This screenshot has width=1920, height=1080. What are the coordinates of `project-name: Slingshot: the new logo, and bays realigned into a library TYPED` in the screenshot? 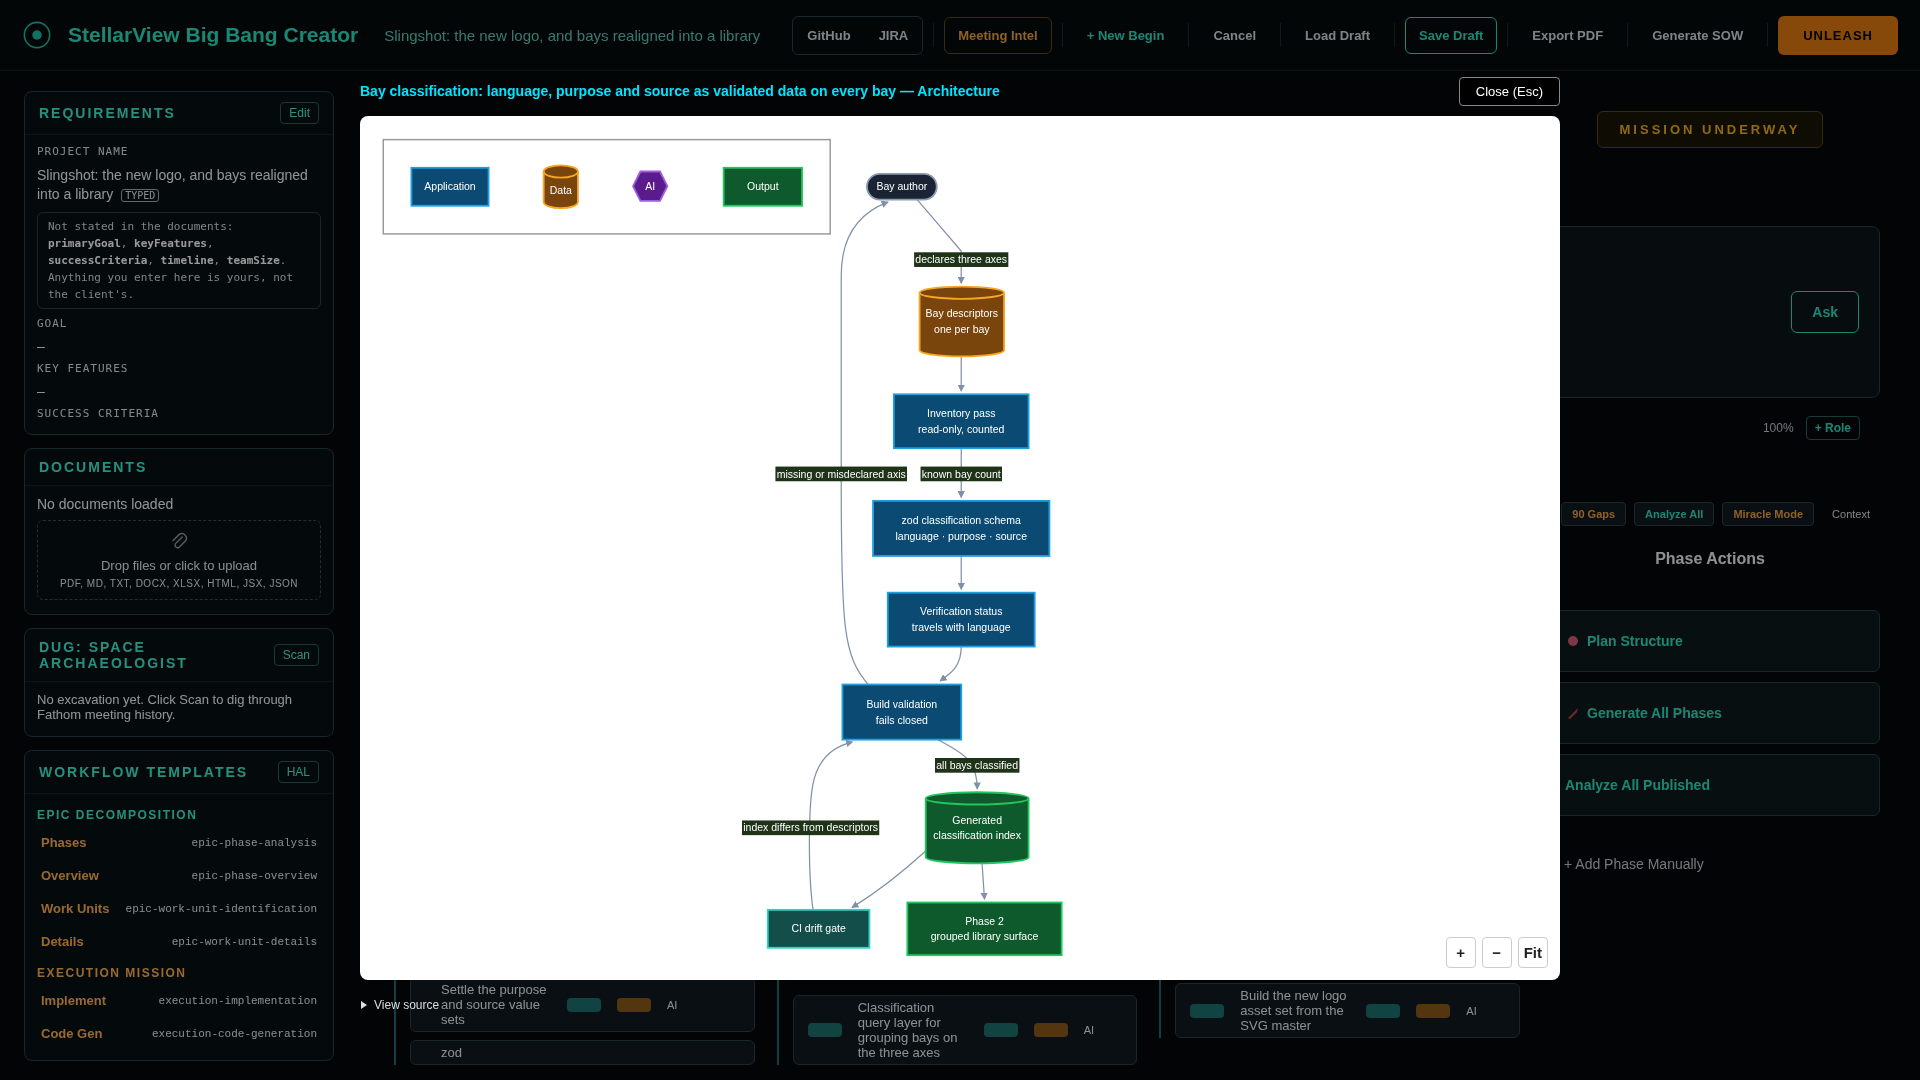 It's located at (173, 185).